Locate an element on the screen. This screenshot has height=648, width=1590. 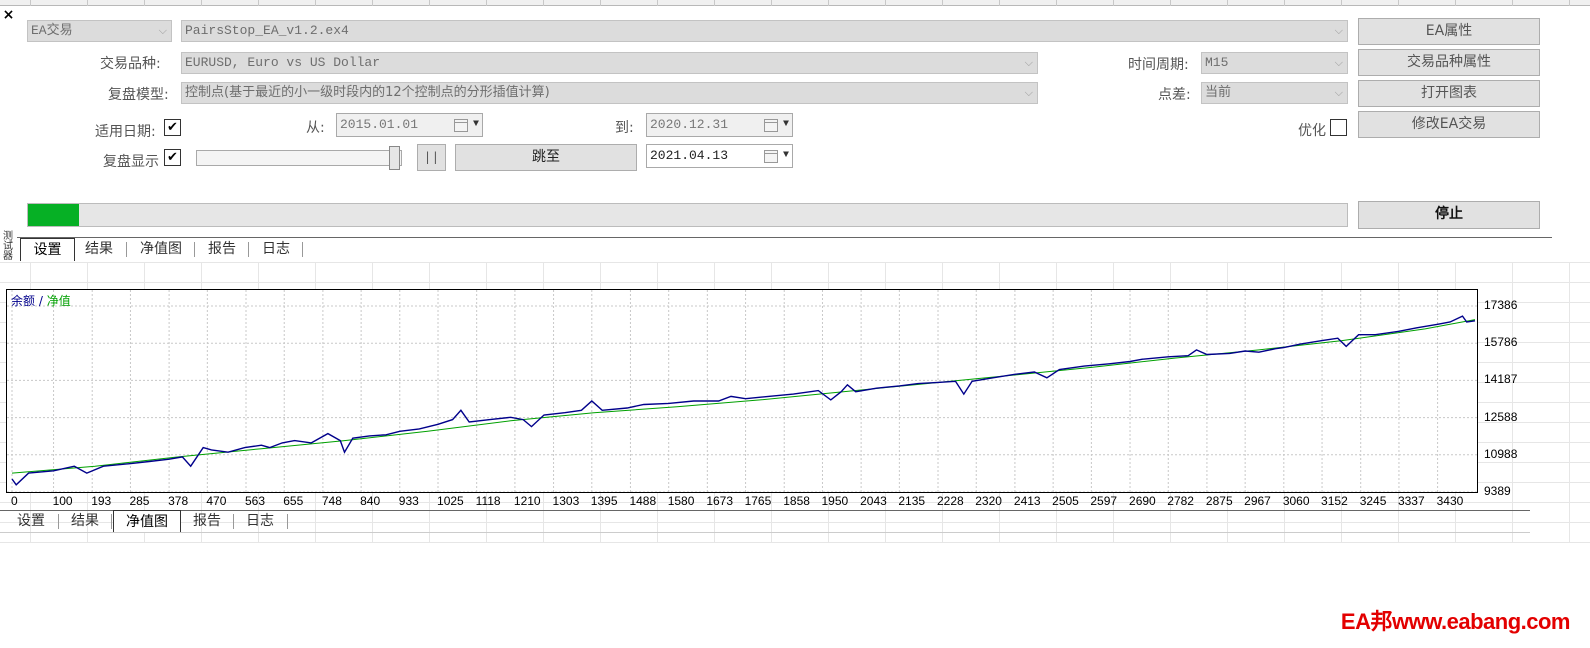
x-tick-label: 840 is located at coordinates (370, 501).